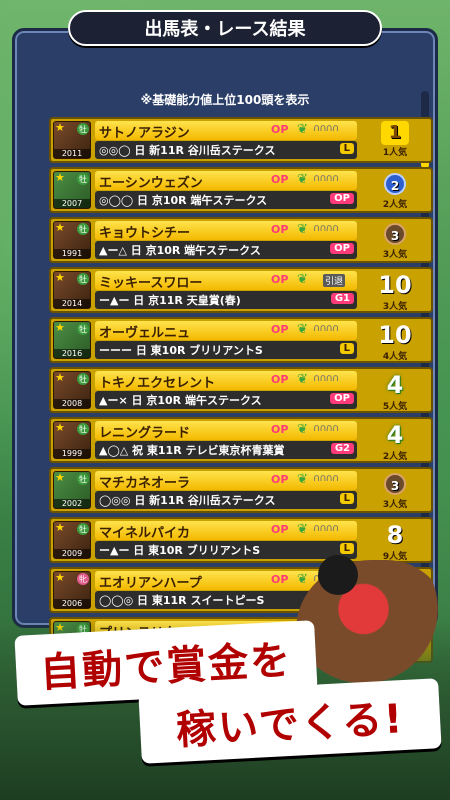 This screenshot has width=450, height=800. I want to click on horse-portrait: ★ 牡 2016, so click(72, 340).